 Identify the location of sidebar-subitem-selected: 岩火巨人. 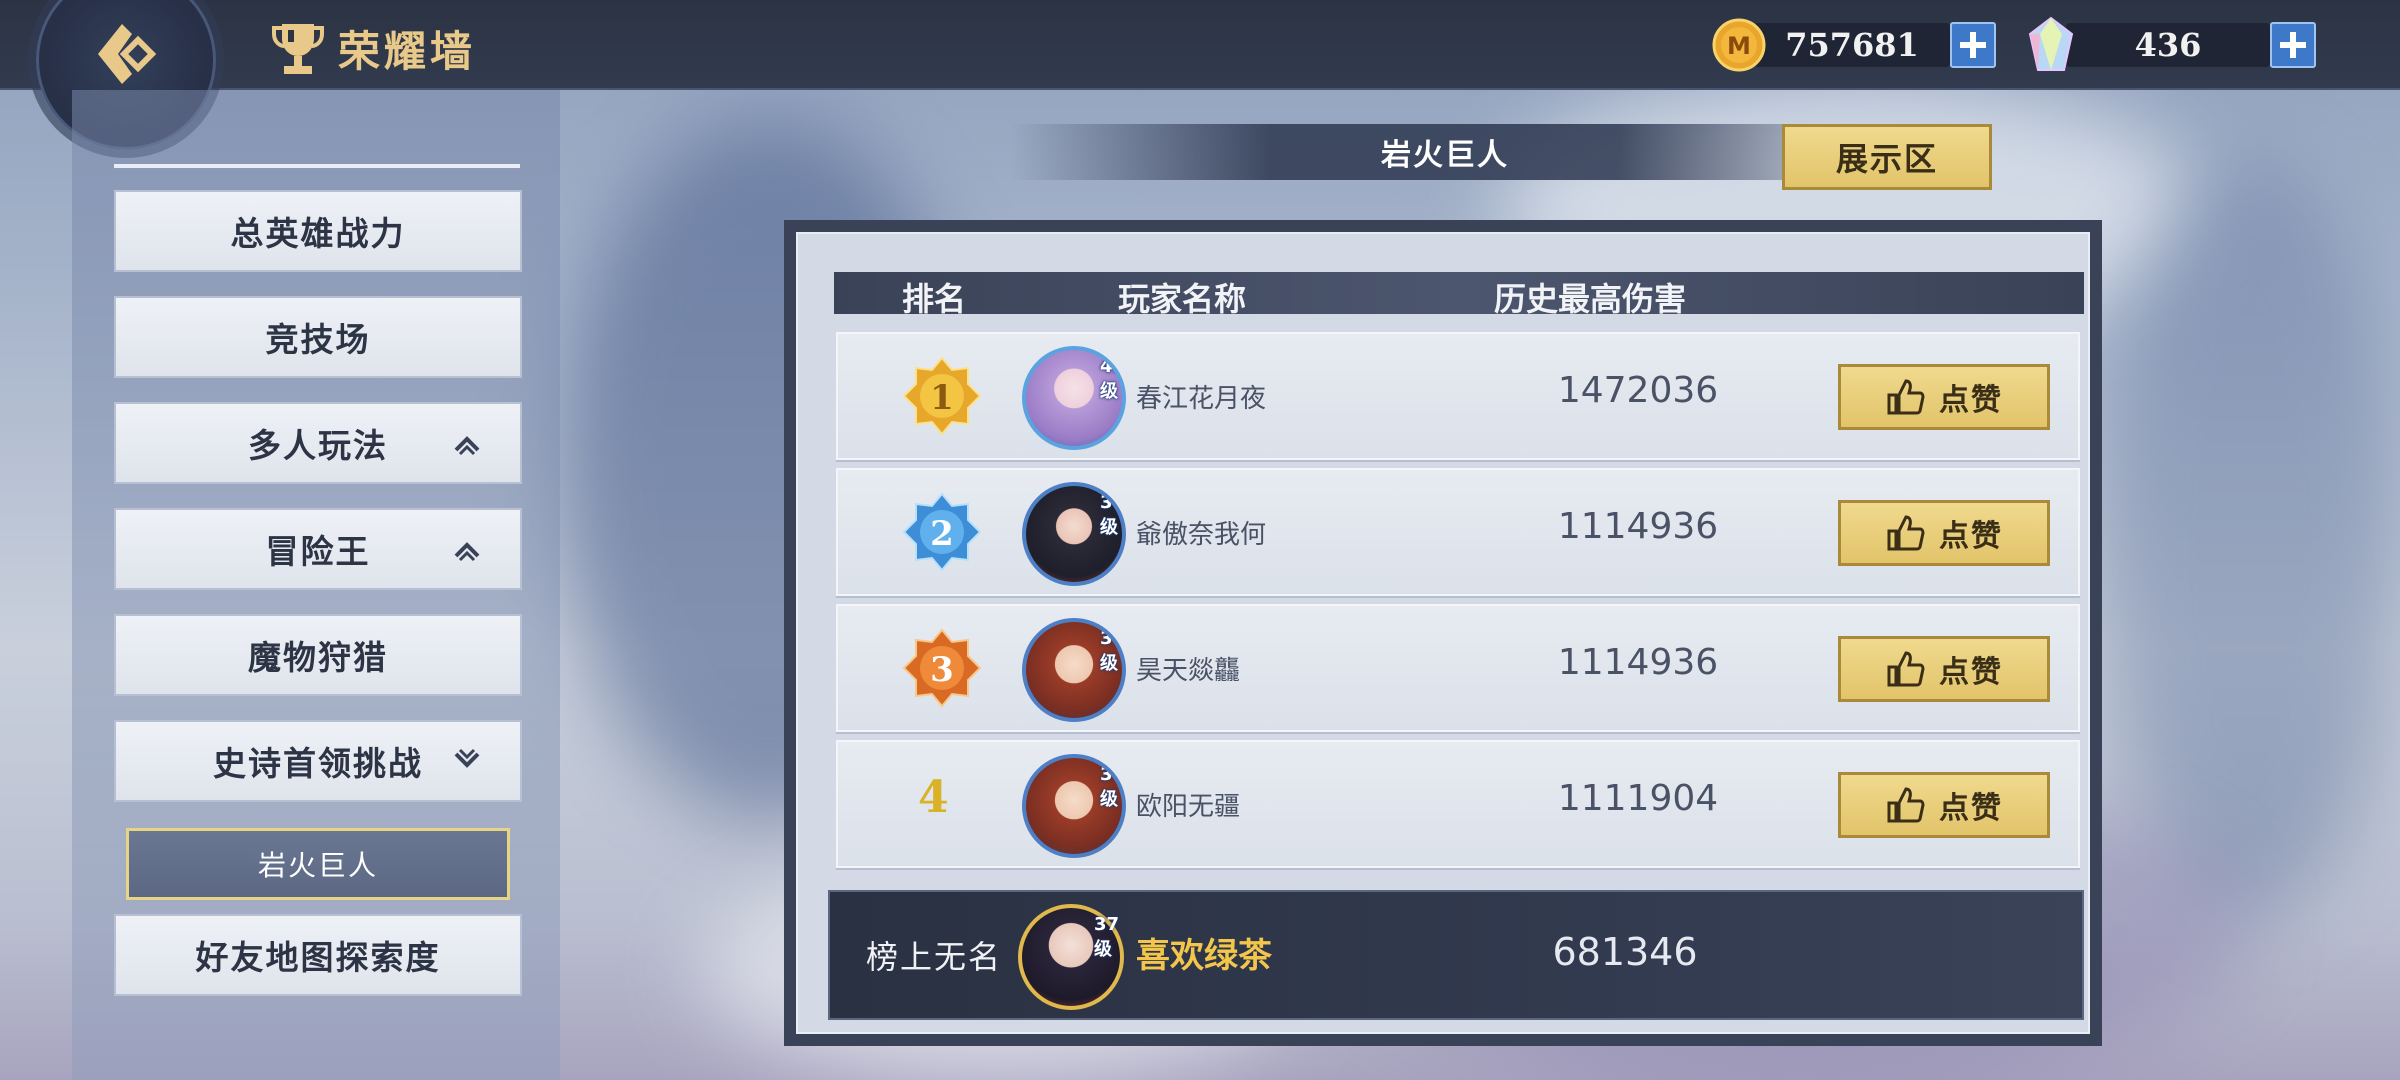
(318, 864).